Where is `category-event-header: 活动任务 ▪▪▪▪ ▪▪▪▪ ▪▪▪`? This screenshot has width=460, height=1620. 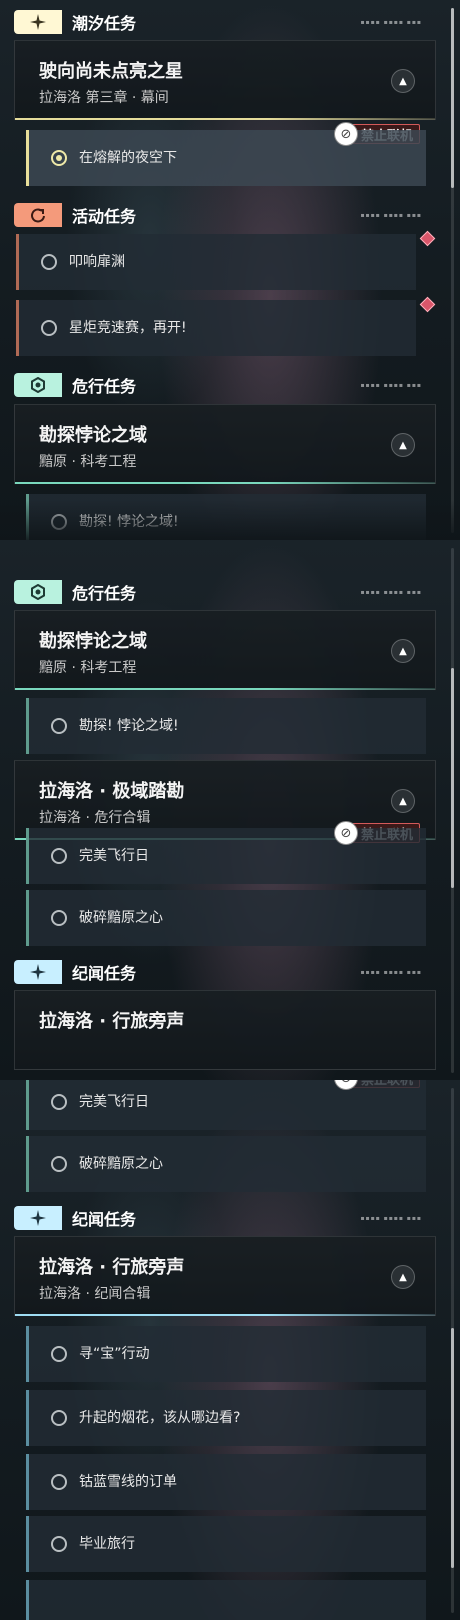
category-event-header: 活动任务 ▪▪▪▪ ▪▪▪▪ ▪▪▪ is located at coordinates (225, 215).